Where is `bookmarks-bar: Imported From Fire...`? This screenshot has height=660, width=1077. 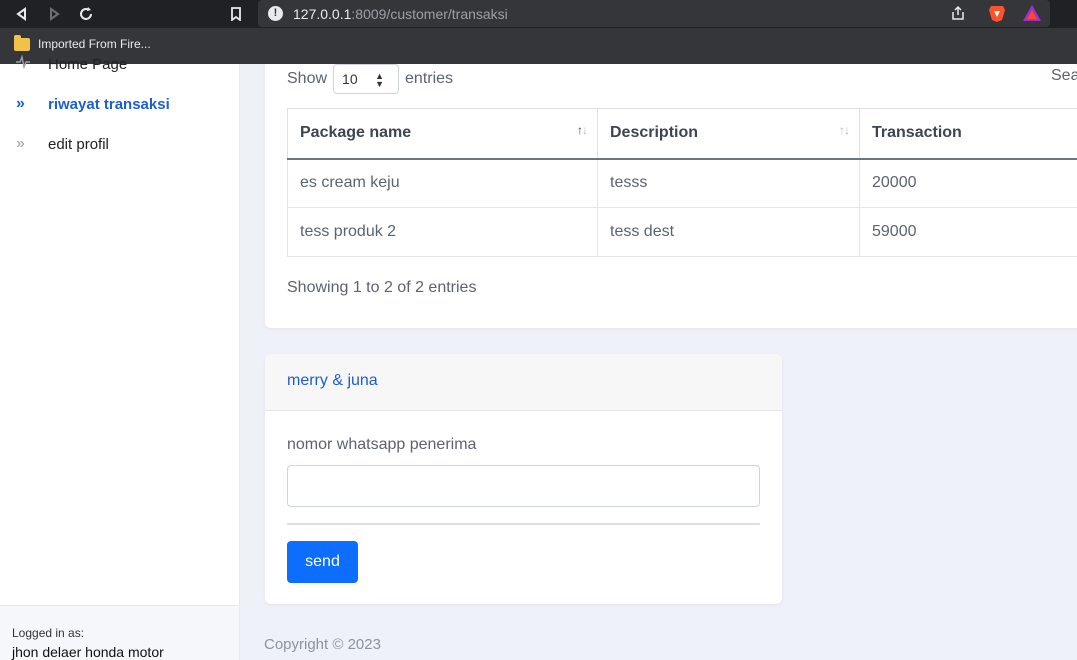
bookmarks-bar: Imported From Fire... is located at coordinates (538, 46).